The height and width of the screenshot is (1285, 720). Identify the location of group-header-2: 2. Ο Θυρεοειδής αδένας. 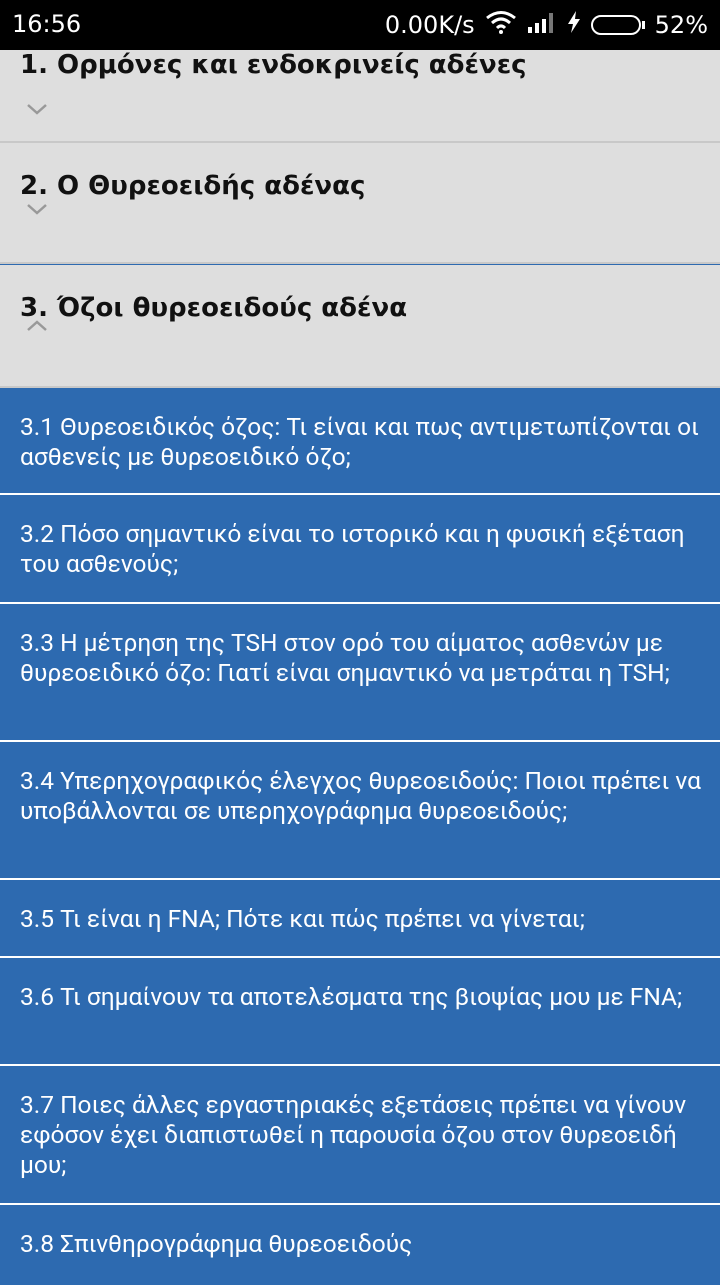
(360, 203).